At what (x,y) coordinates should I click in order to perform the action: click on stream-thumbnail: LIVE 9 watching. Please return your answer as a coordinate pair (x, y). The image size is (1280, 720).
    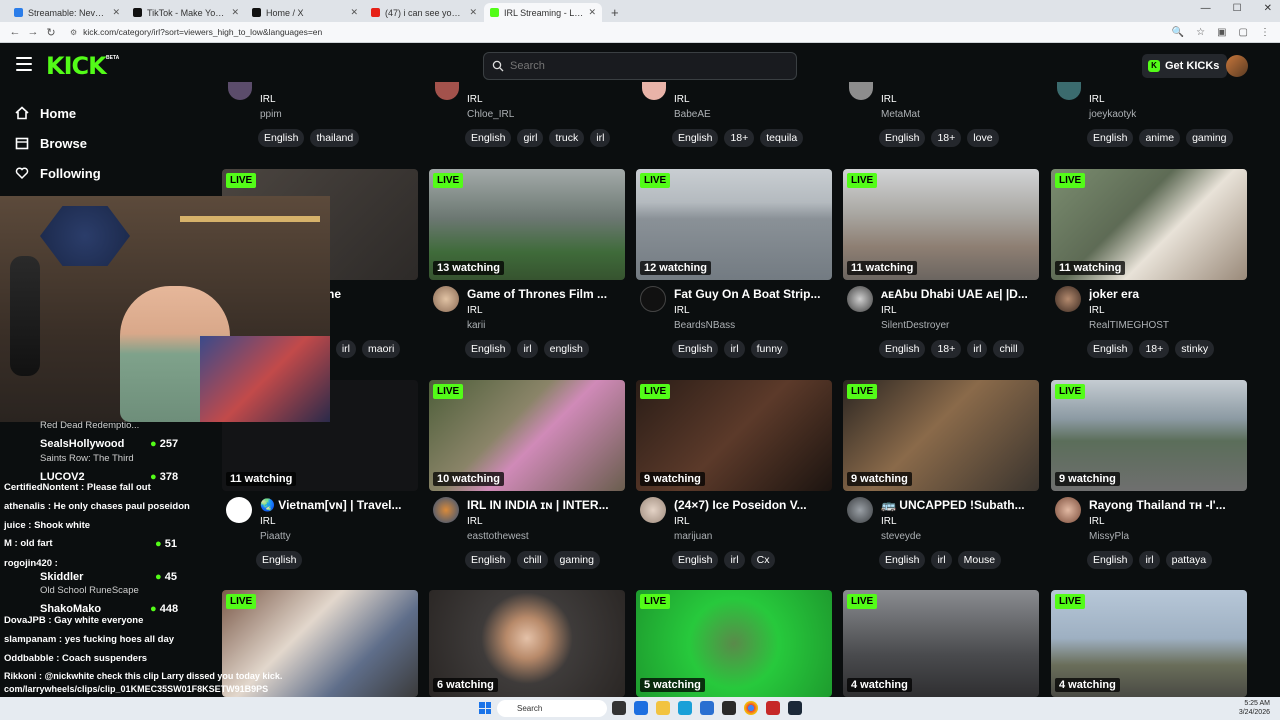
    Looking at the image, I should click on (941, 435).